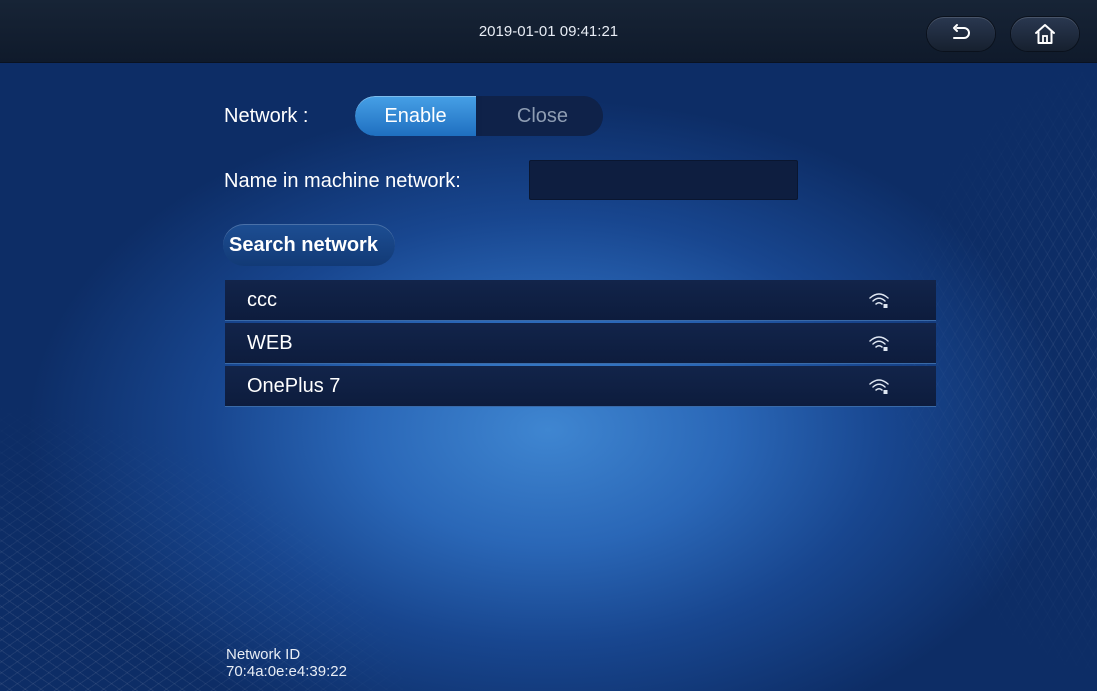 The width and height of the screenshot is (1097, 691). What do you see at coordinates (342, 181) in the screenshot?
I see `machine-name-label: Name in machine network:` at bounding box center [342, 181].